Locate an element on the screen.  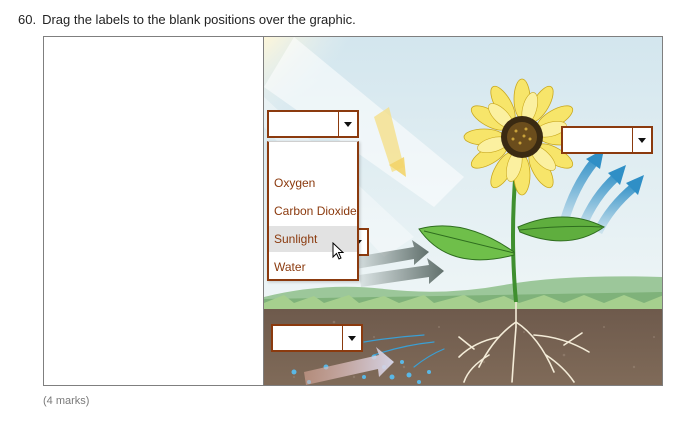
option-oxygen: Oxygen is located at coordinates (313, 183).